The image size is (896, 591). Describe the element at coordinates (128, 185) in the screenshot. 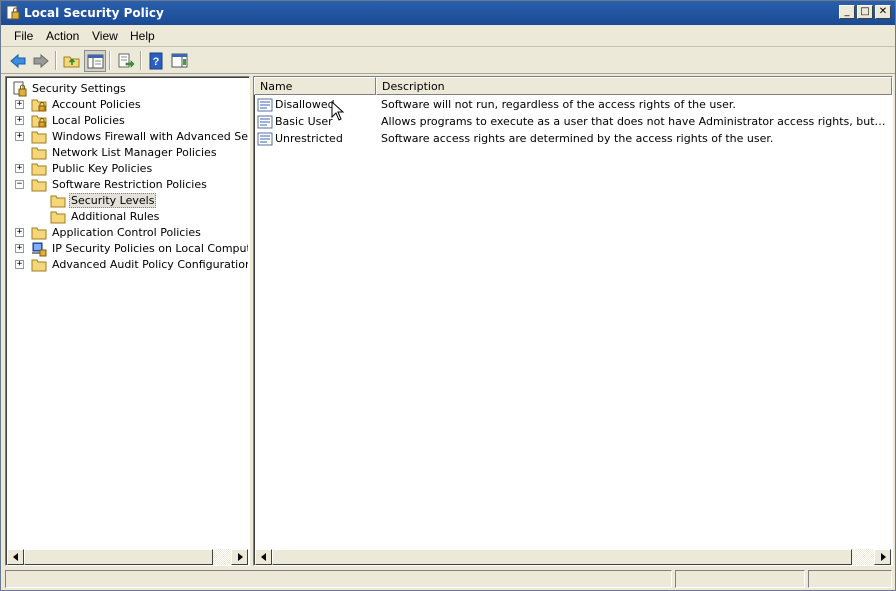

I see `tree-item-software-restriction-policies: − Software Restriction Policies` at that location.